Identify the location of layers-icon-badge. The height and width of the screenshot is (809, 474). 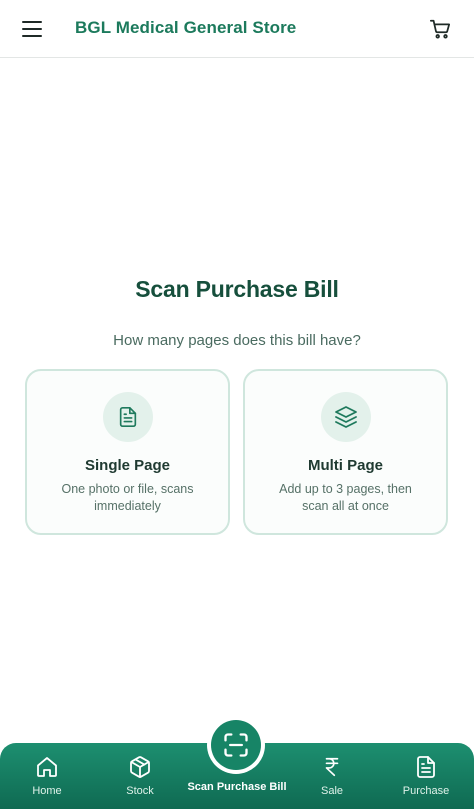
(345, 417).